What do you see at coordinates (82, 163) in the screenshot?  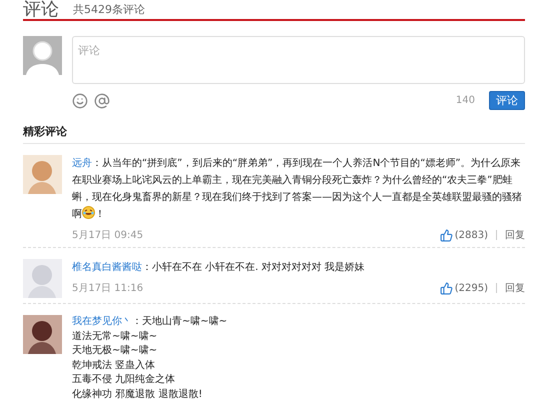 I see `author-link: 远舟` at bounding box center [82, 163].